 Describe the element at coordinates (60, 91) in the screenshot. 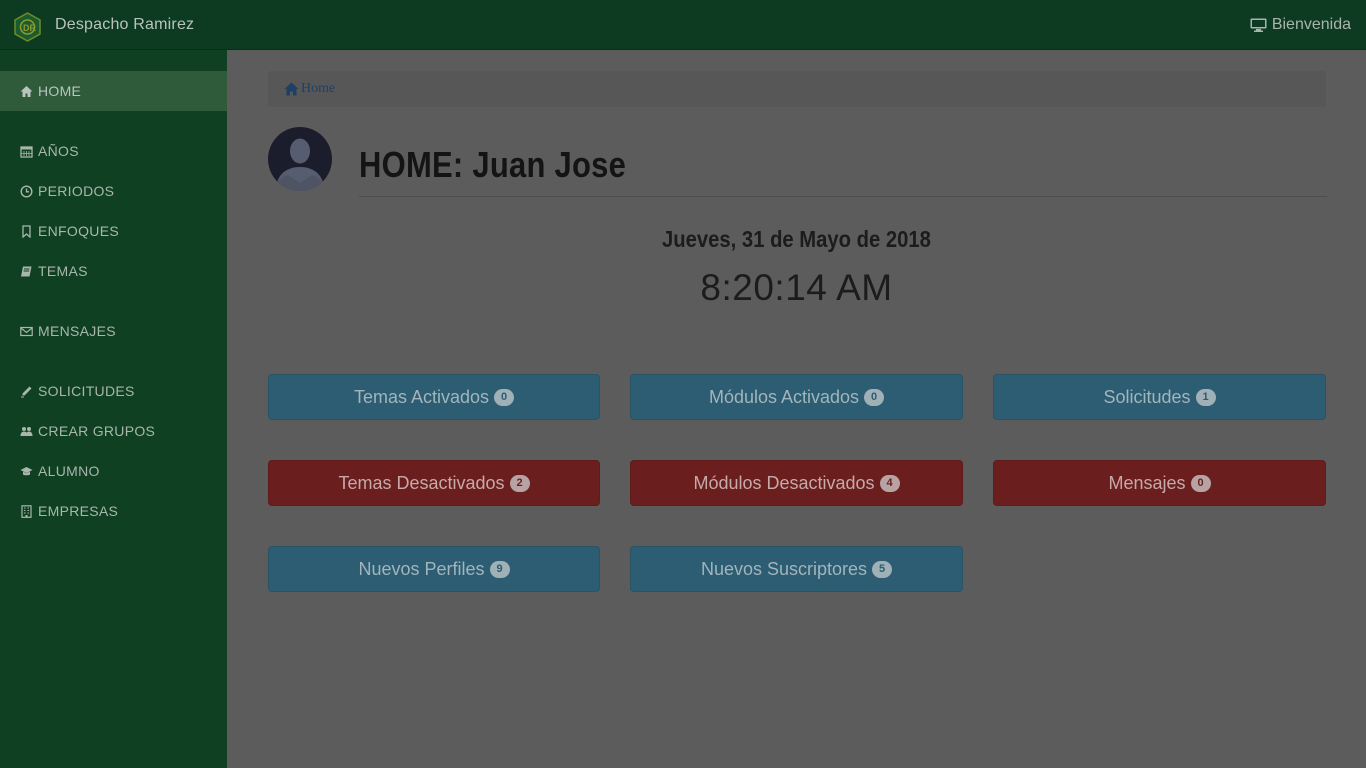

I see `sidebar-item-label: HOME` at that location.